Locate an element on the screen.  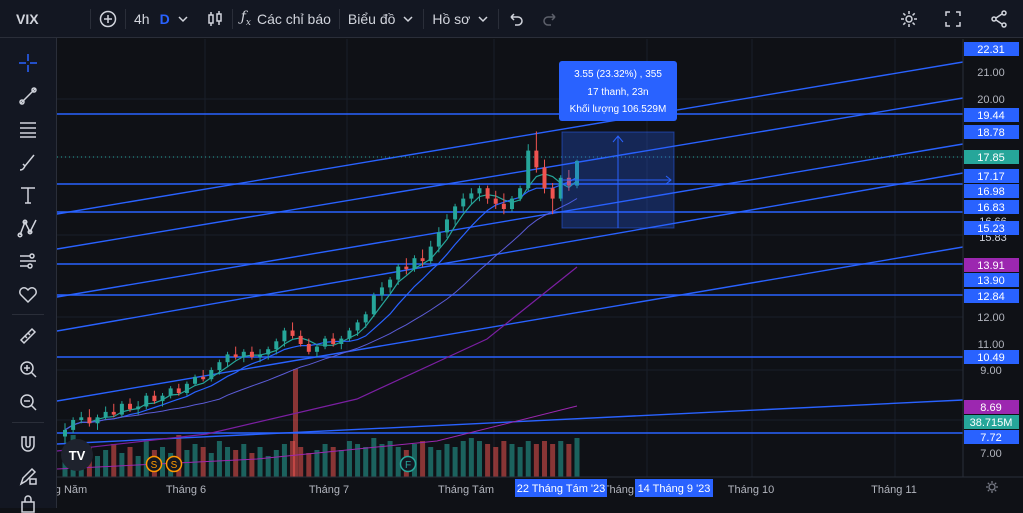
earnings-badge: F is located at coordinates (408, 464).